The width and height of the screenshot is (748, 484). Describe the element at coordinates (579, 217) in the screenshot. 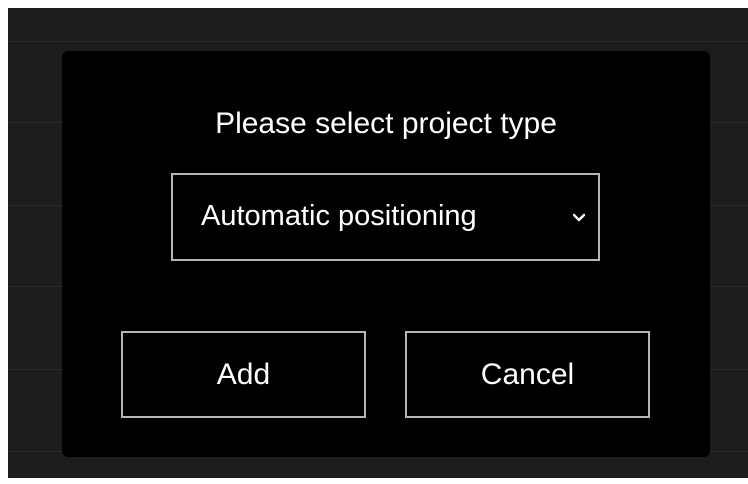

I see `chevron-down-icon` at that location.